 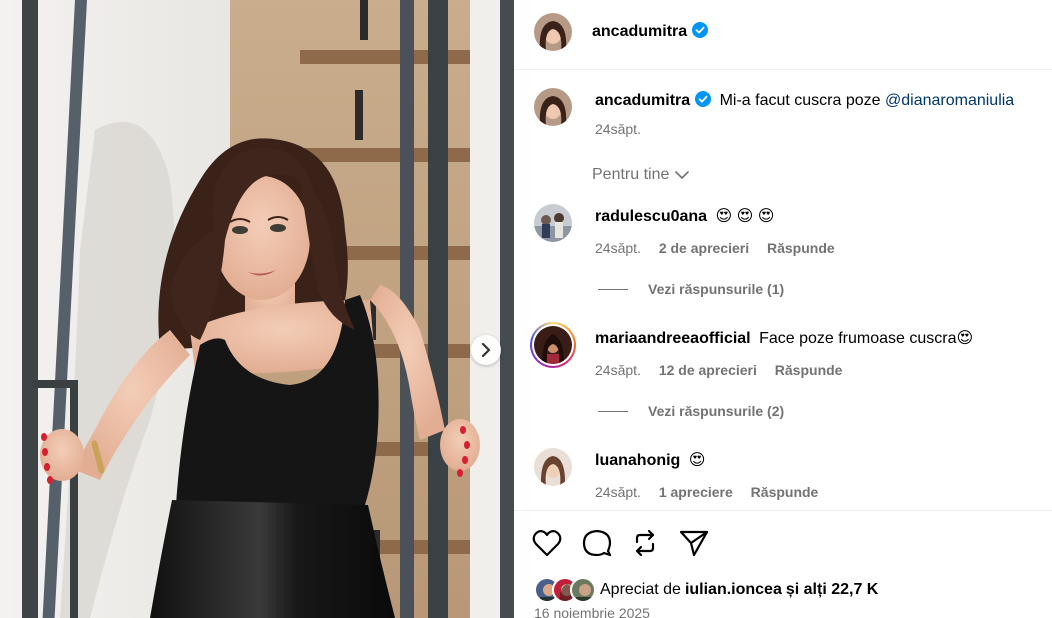 I want to click on share-icon, so click(x=694, y=543).